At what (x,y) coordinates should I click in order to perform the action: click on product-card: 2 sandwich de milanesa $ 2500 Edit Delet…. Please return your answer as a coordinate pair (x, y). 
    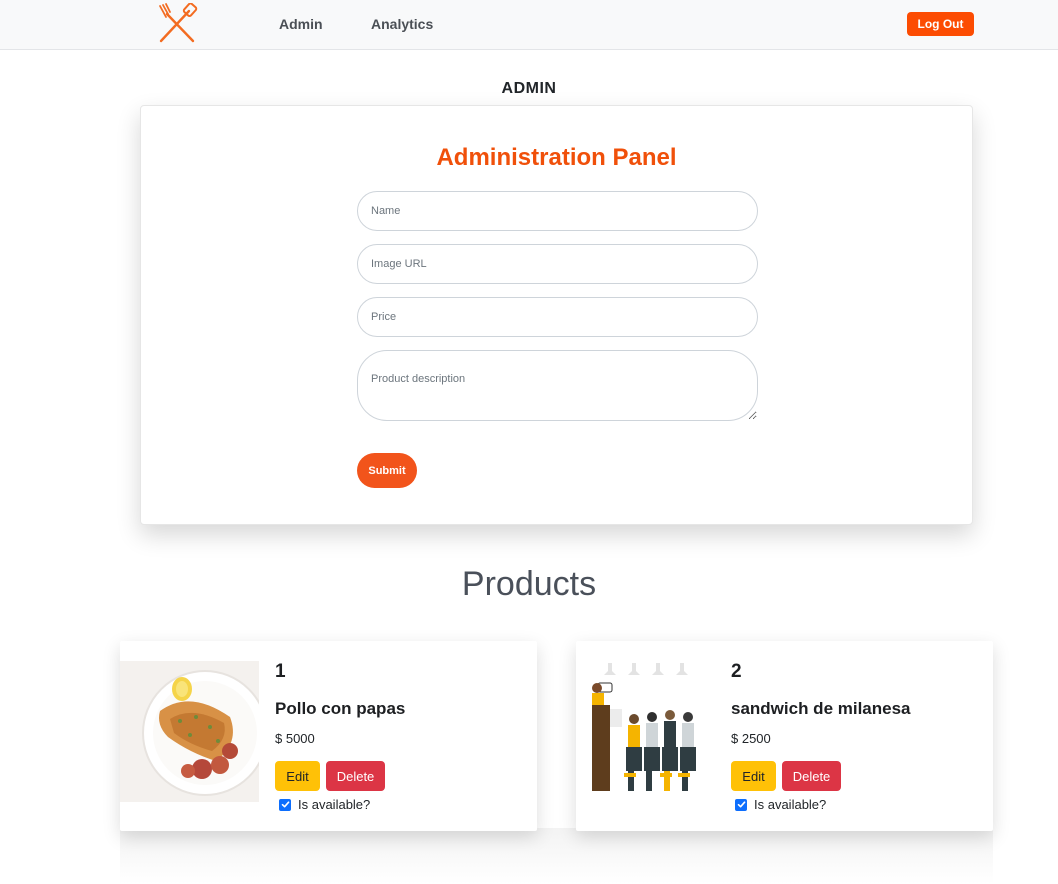
    Looking at the image, I should click on (784, 736).